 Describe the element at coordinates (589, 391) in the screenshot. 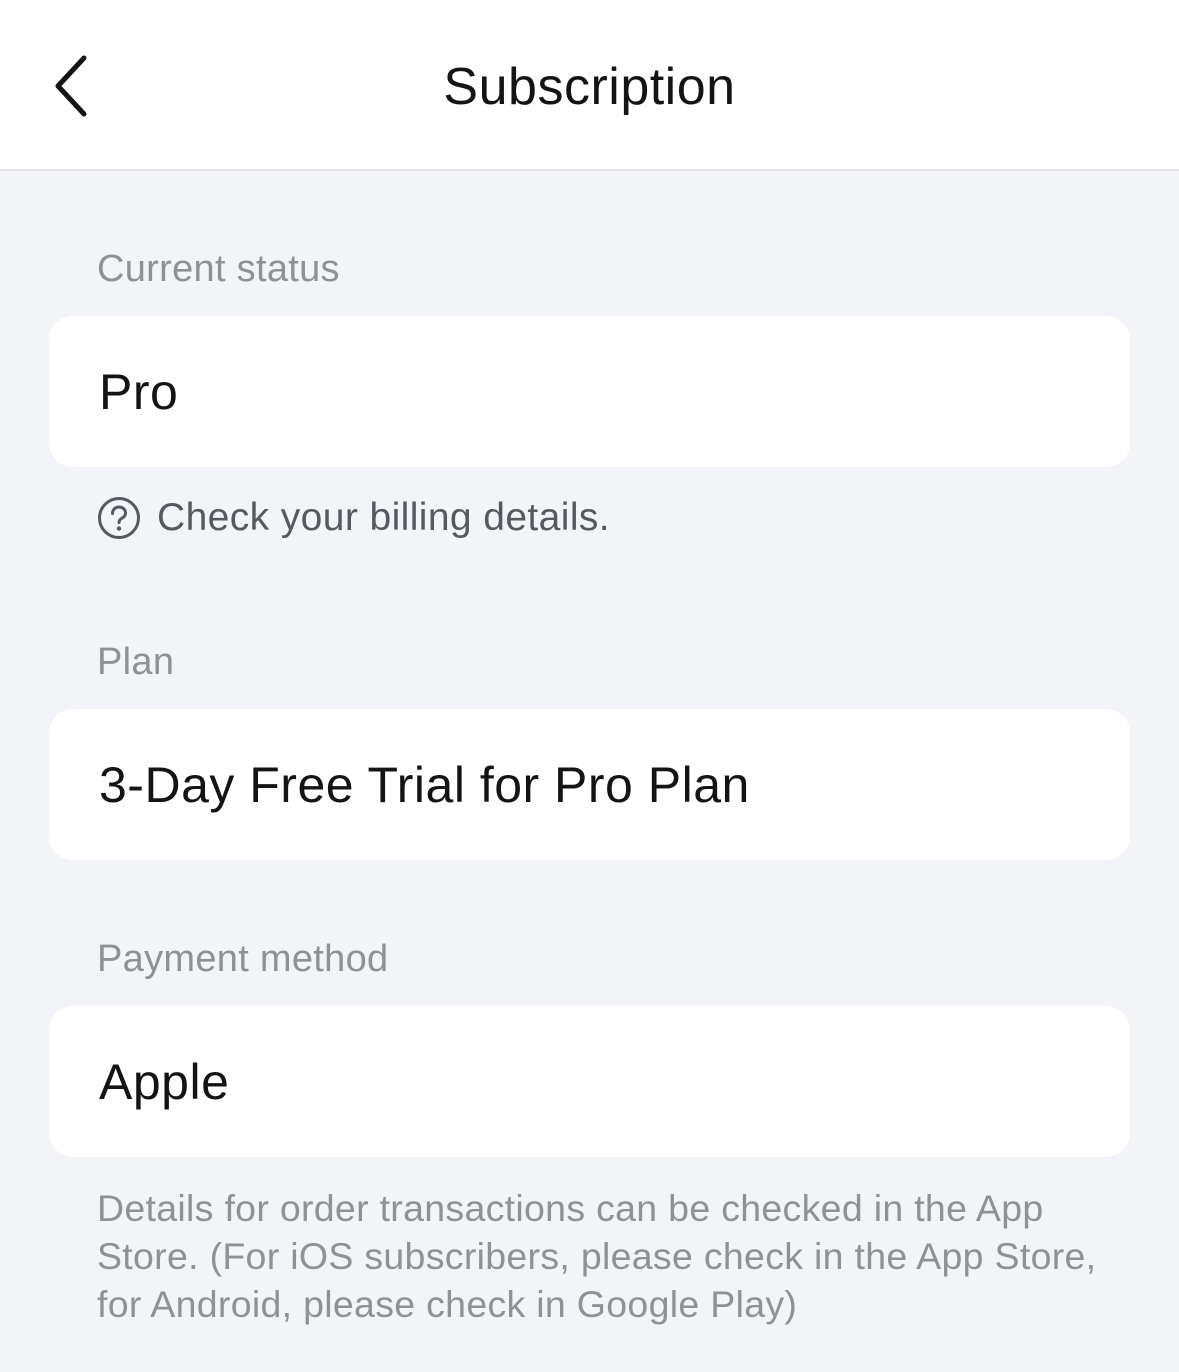

I see `current-status-card: Pro` at that location.